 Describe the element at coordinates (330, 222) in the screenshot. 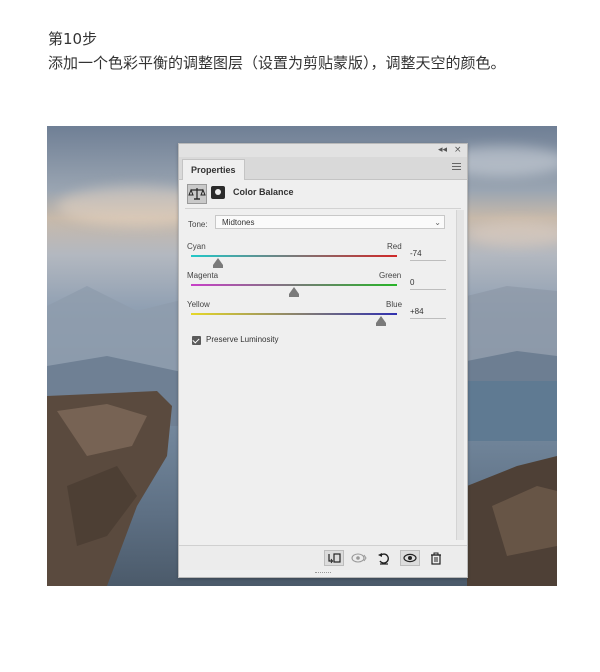

I see `tone-dropdown: Midtones ⌄` at that location.